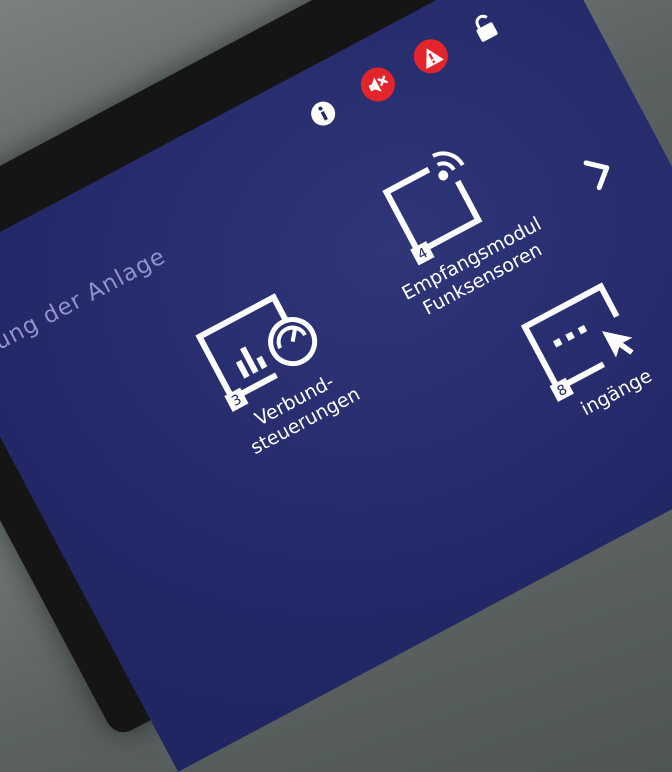 This screenshot has width=672, height=772. What do you see at coordinates (576, 349) in the screenshot?
I see `tile-eingaenge: 8 ingänge` at bounding box center [576, 349].